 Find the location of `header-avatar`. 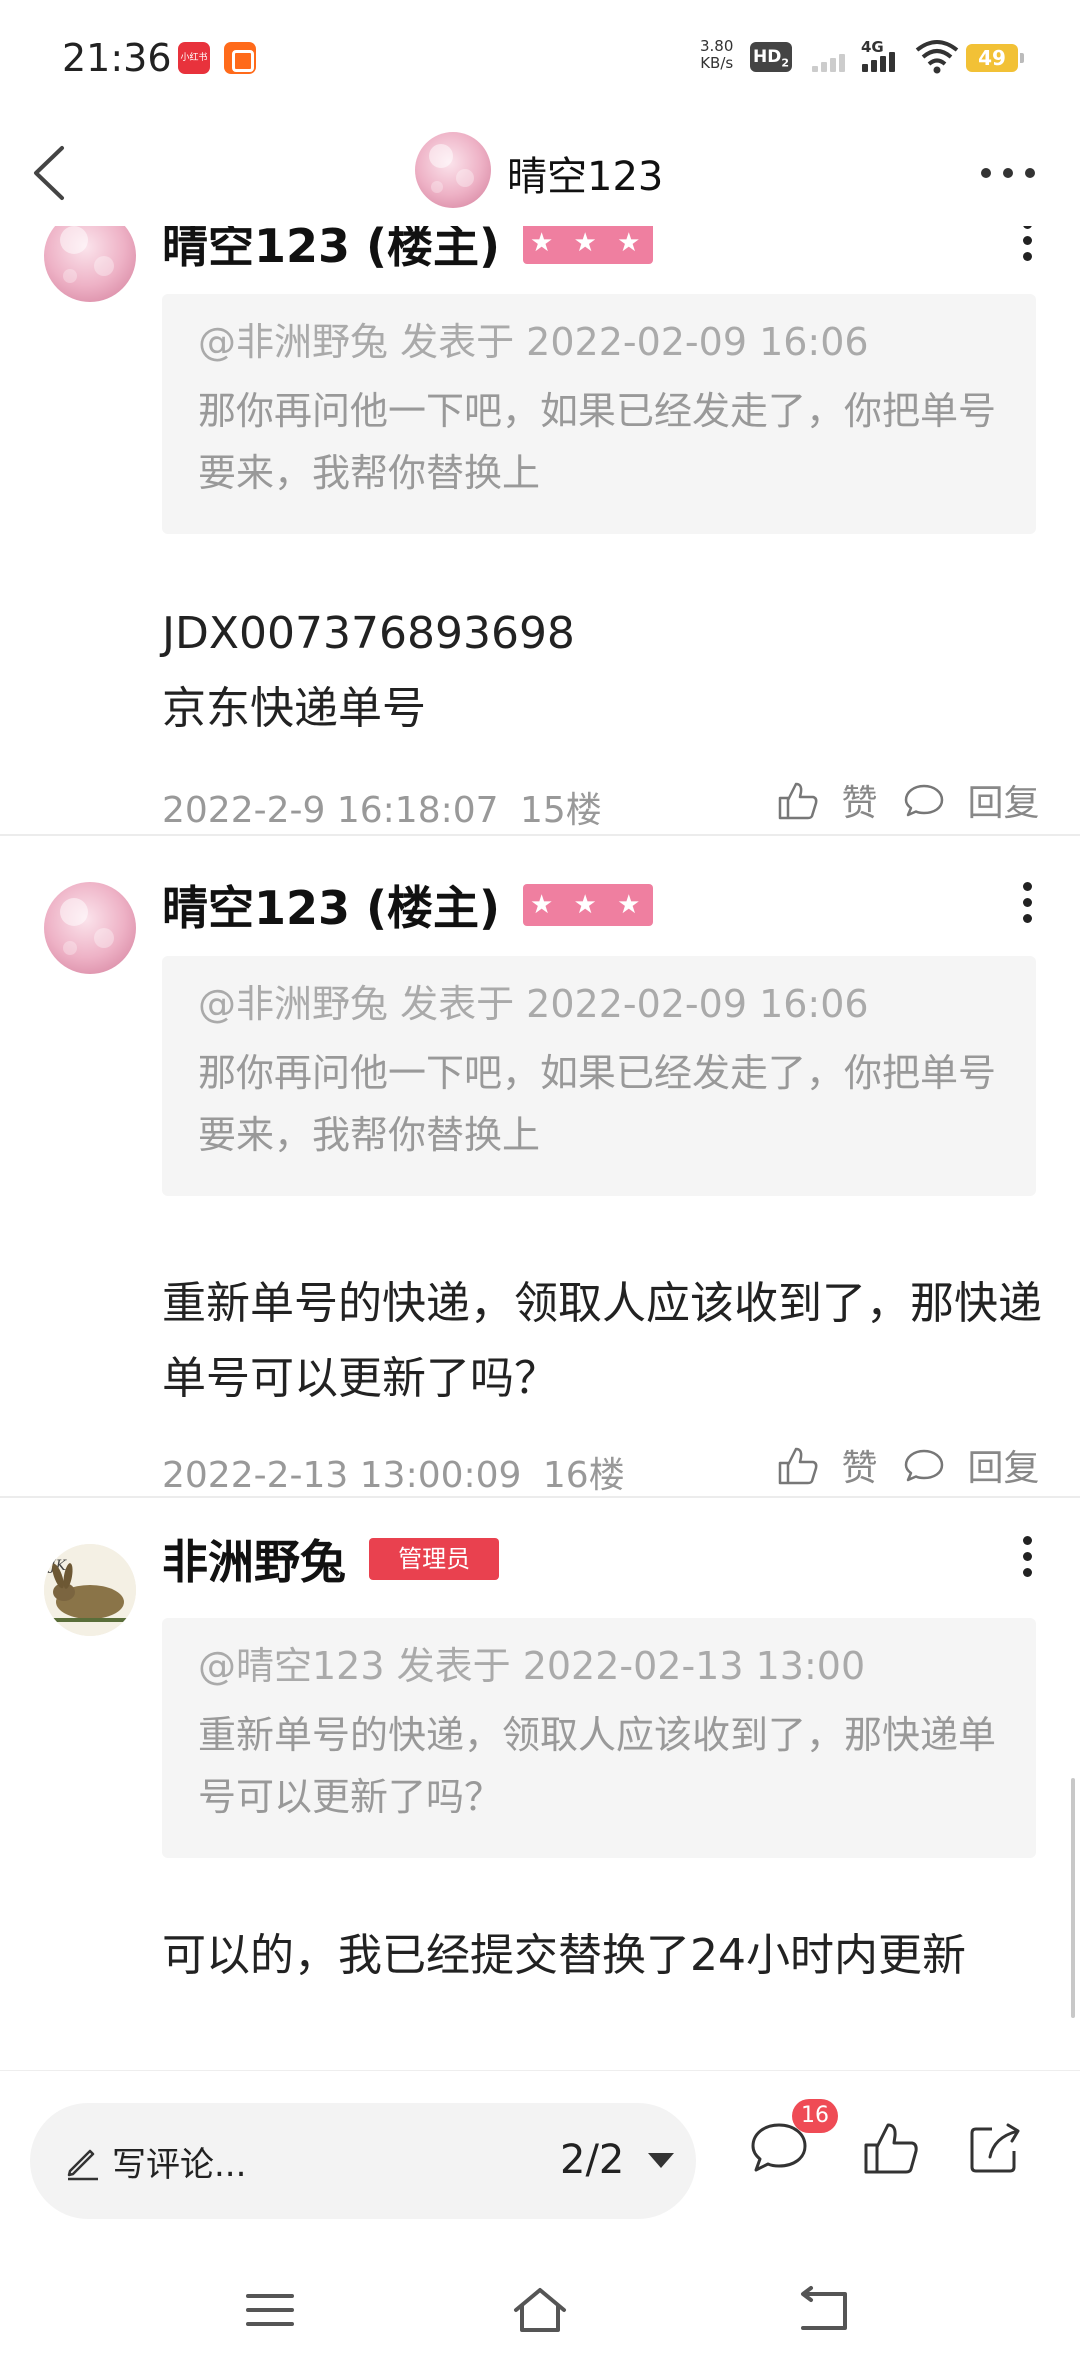

header-avatar is located at coordinates (453, 170).